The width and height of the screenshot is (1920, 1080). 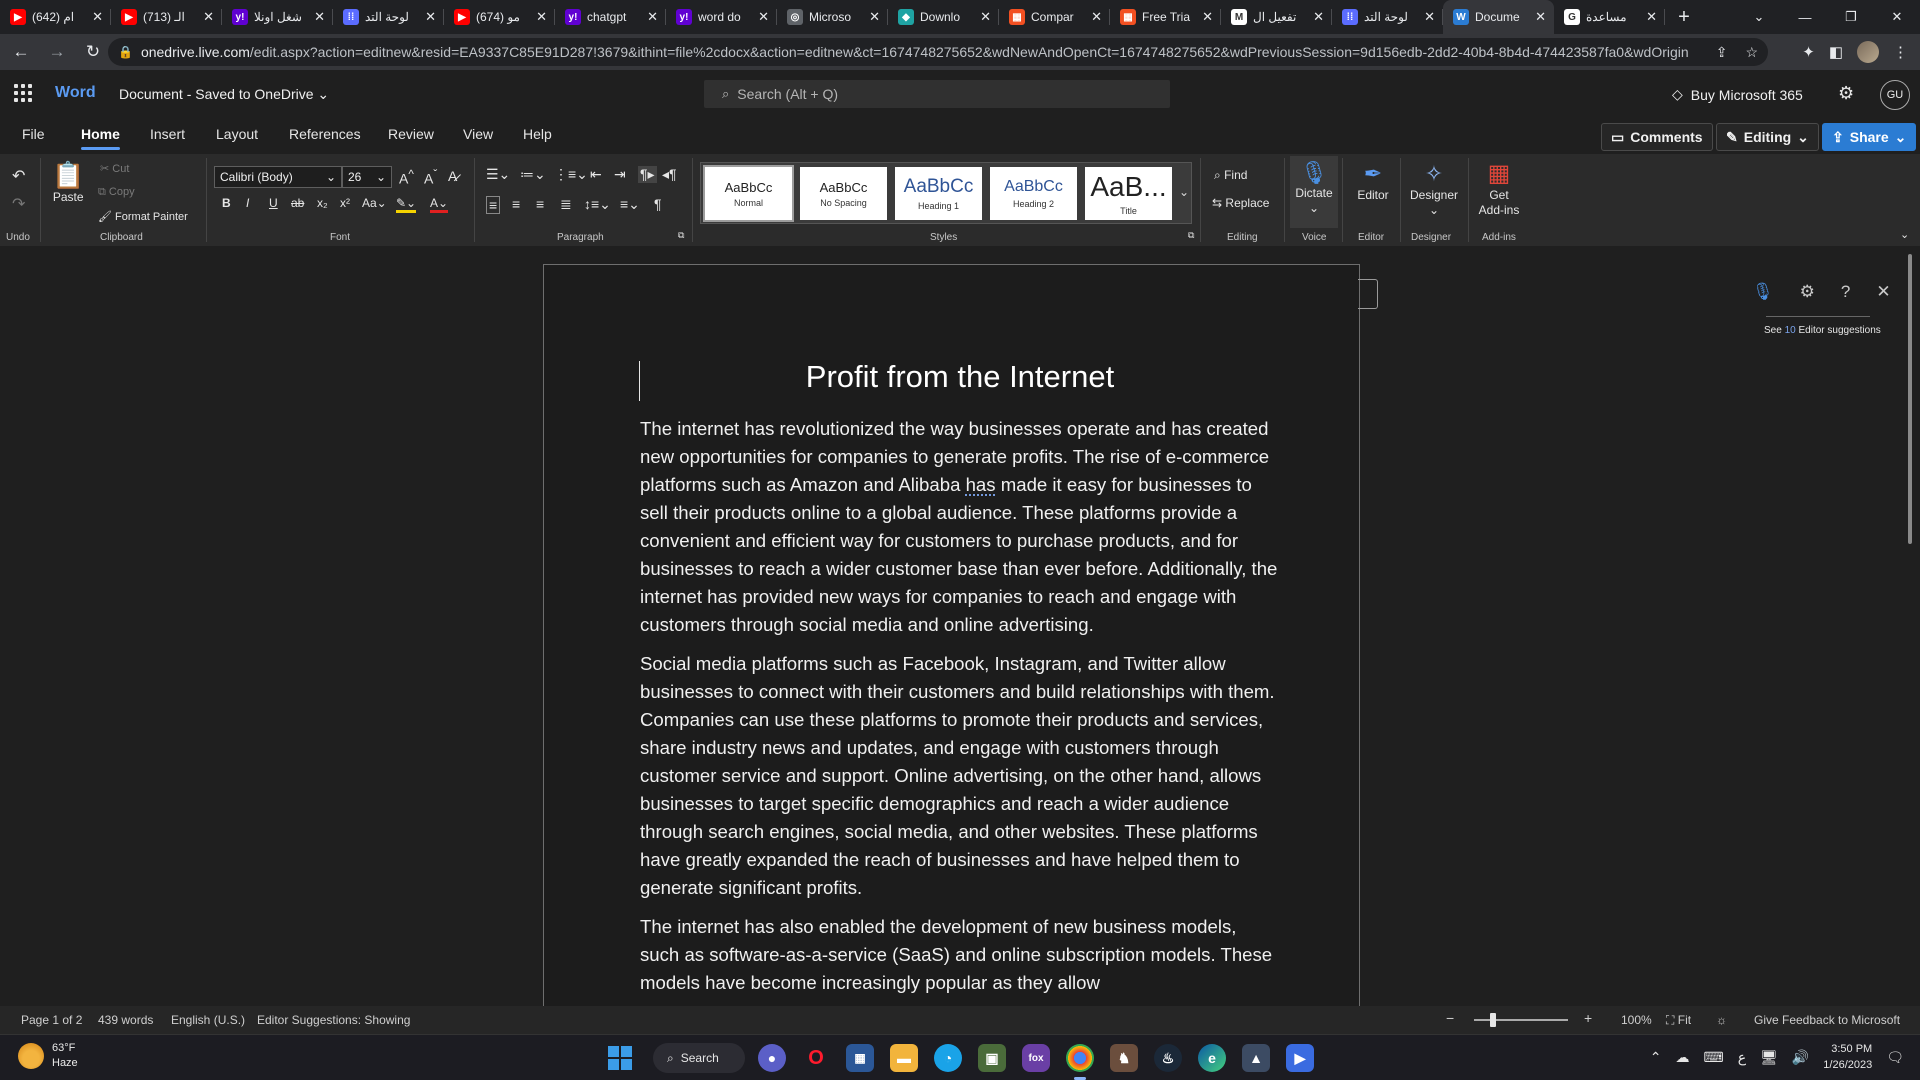 I want to click on volume-icon: 🔊, so click(x=1800, y=1057).